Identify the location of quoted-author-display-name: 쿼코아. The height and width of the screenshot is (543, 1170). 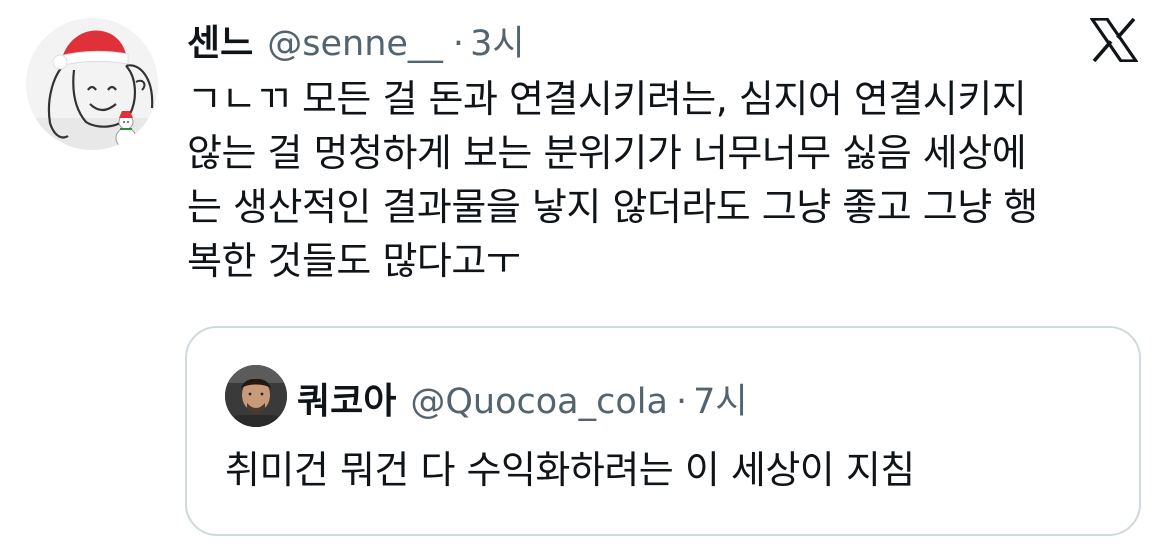
(346, 398).